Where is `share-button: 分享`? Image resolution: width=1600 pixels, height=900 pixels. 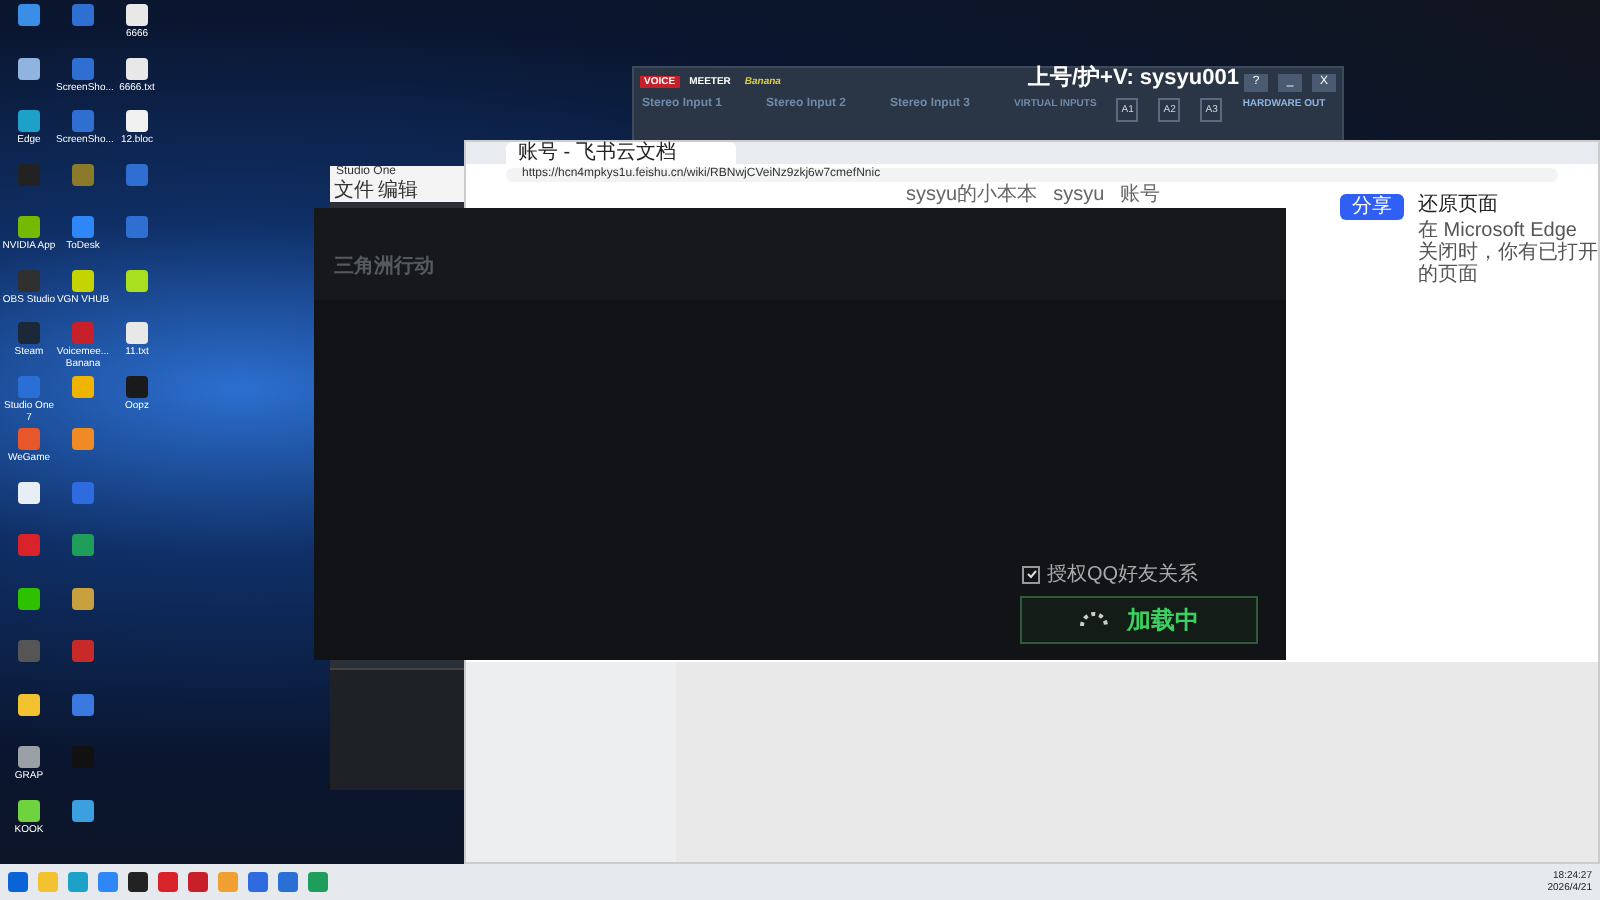
share-button: 分享 is located at coordinates (1372, 207).